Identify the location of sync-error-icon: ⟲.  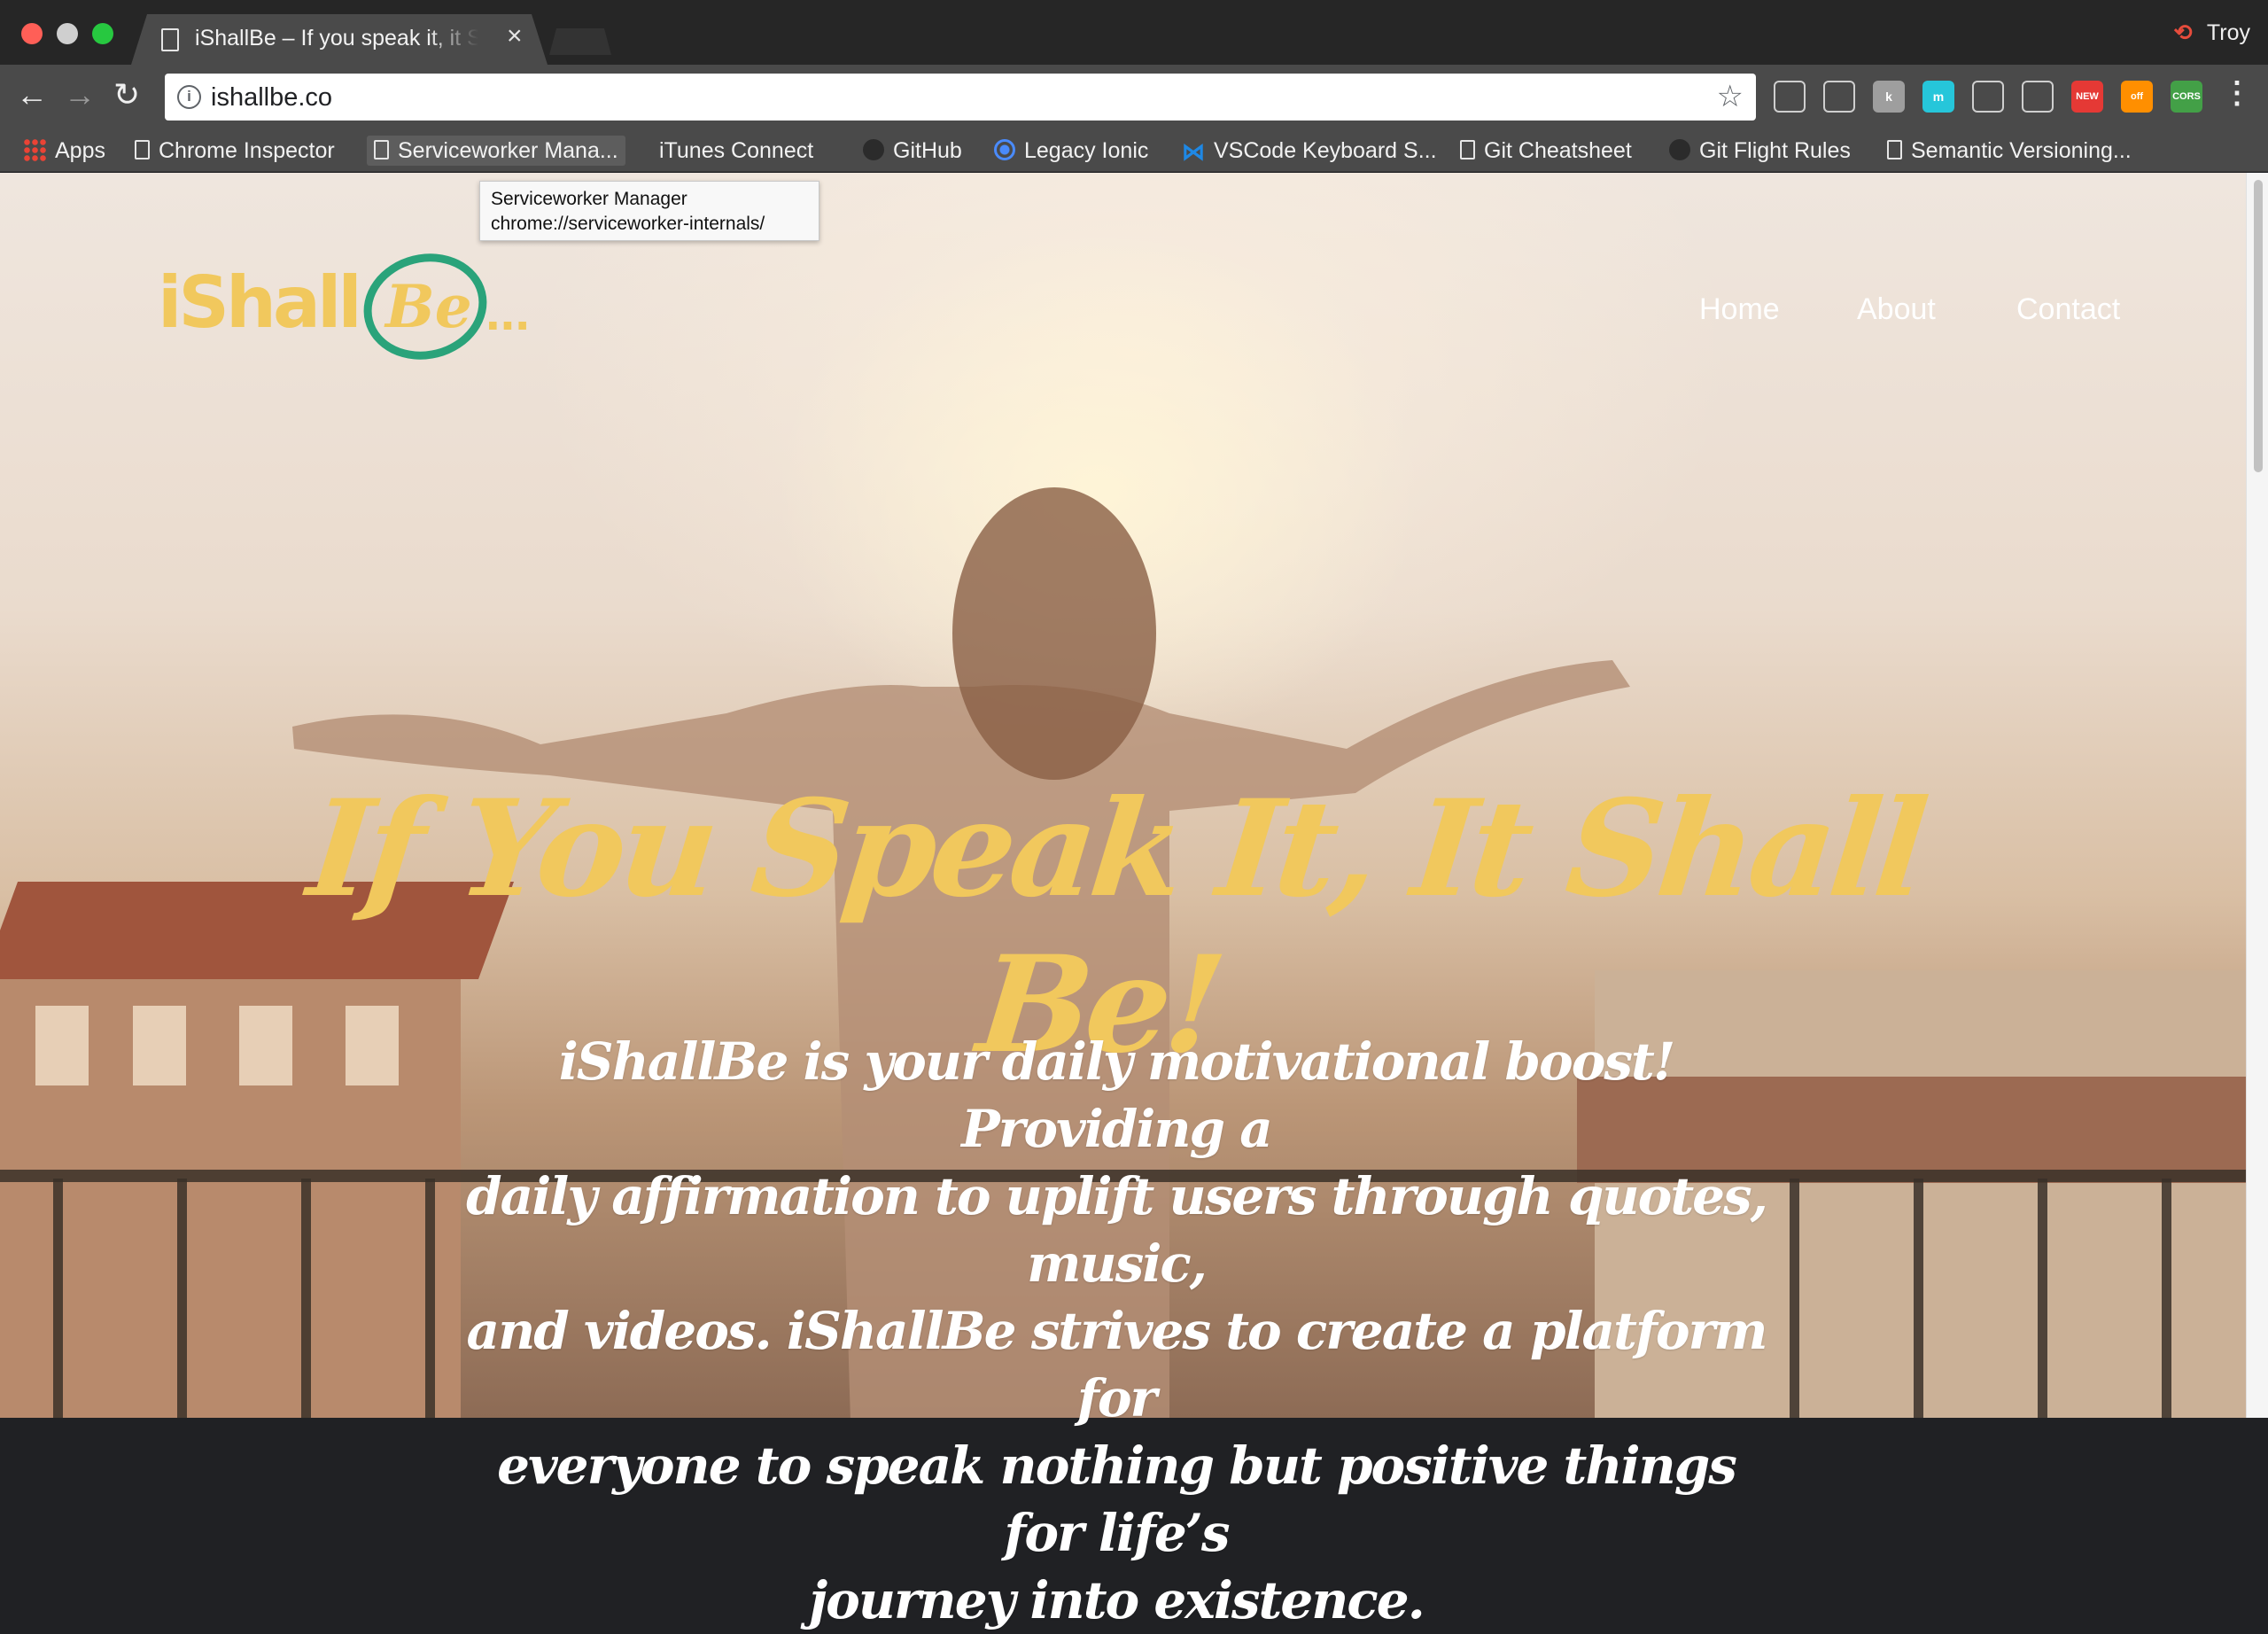
(2183, 32).